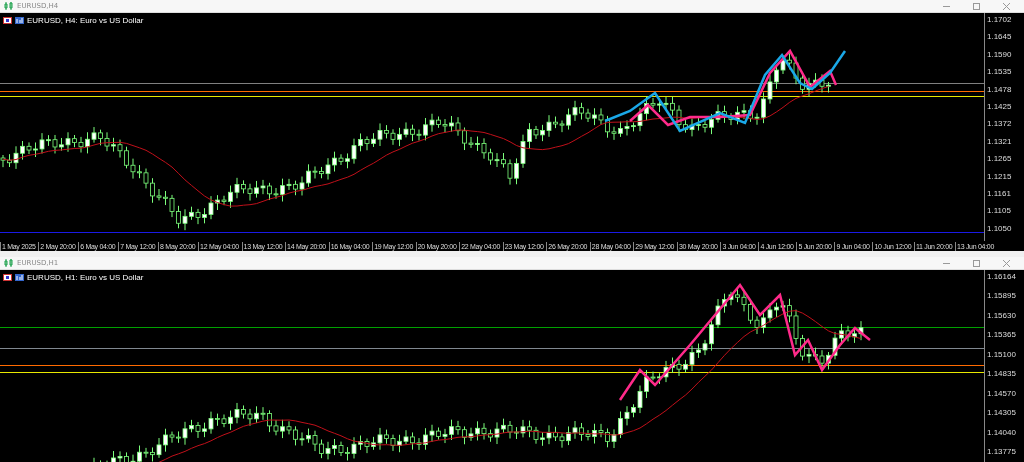 This screenshot has height=462, width=1024. Describe the element at coordinates (1000, 37) in the screenshot. I see `price-label: 1.1645` at that location.